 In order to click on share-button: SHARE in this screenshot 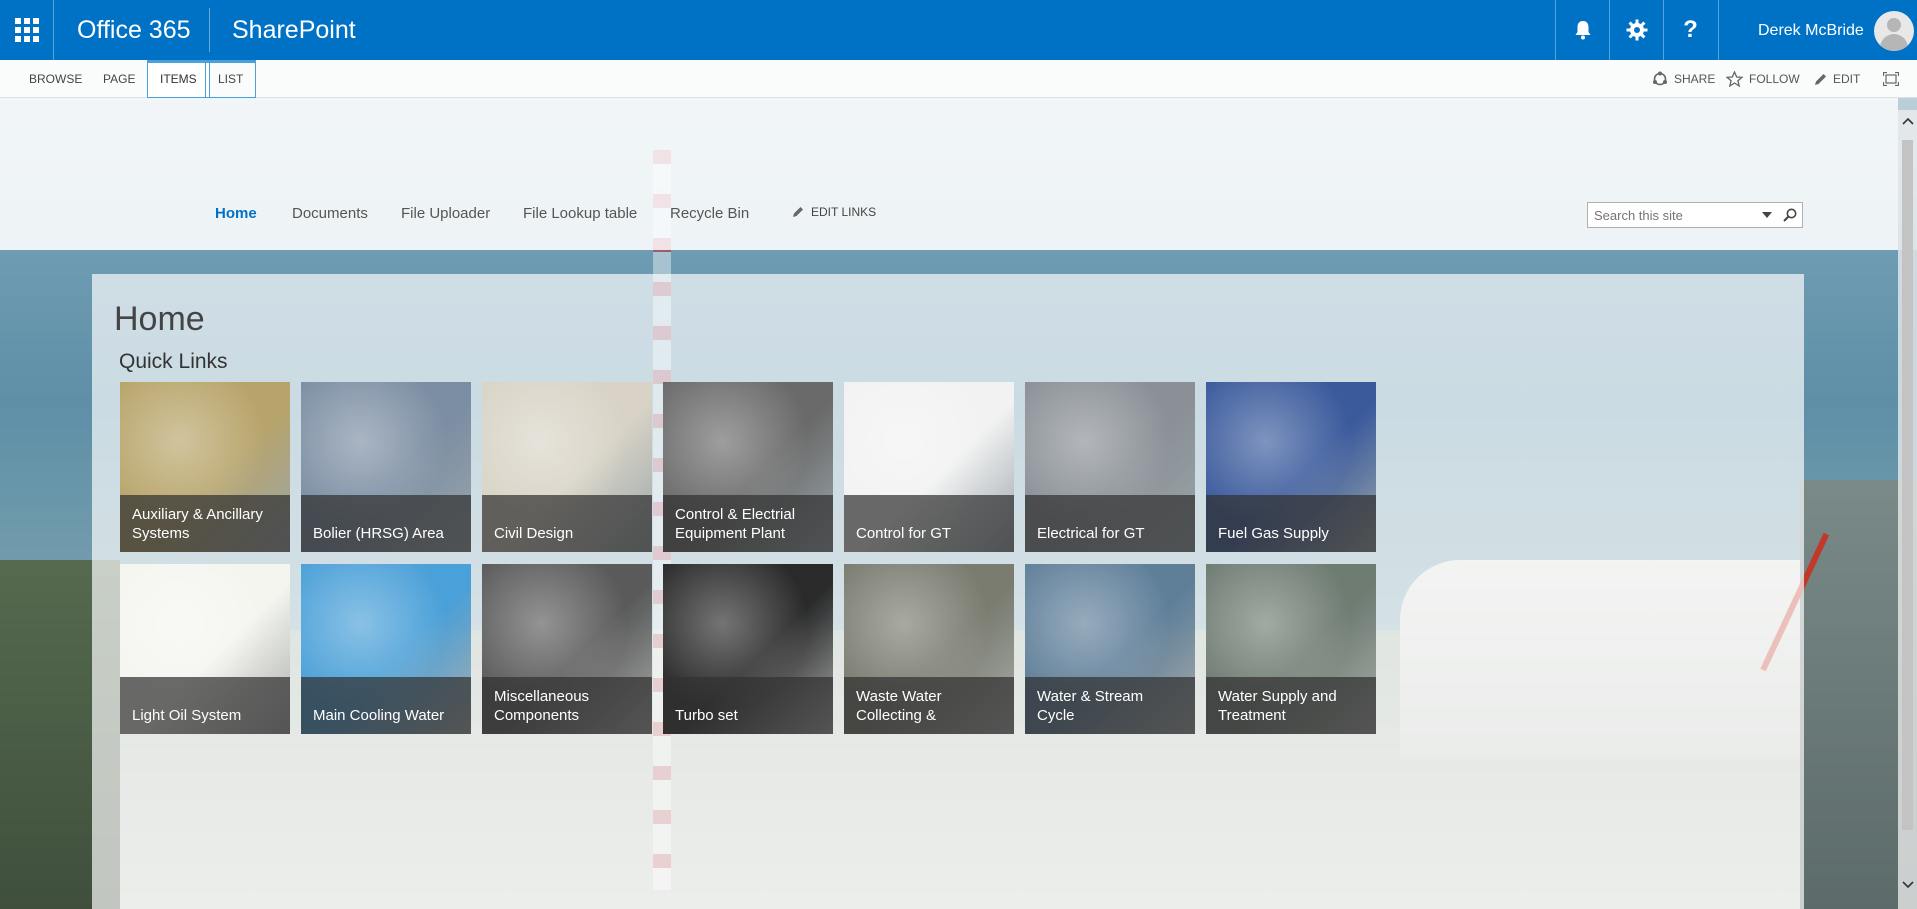, I will do `click(1683, 79)`.